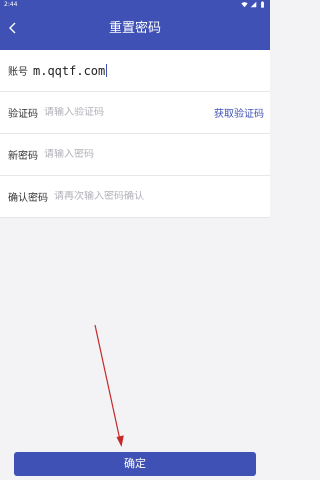 The height and width of the screenshot is (480, 320). I want to click on app-bar: 重置密码, so click(135, 30).